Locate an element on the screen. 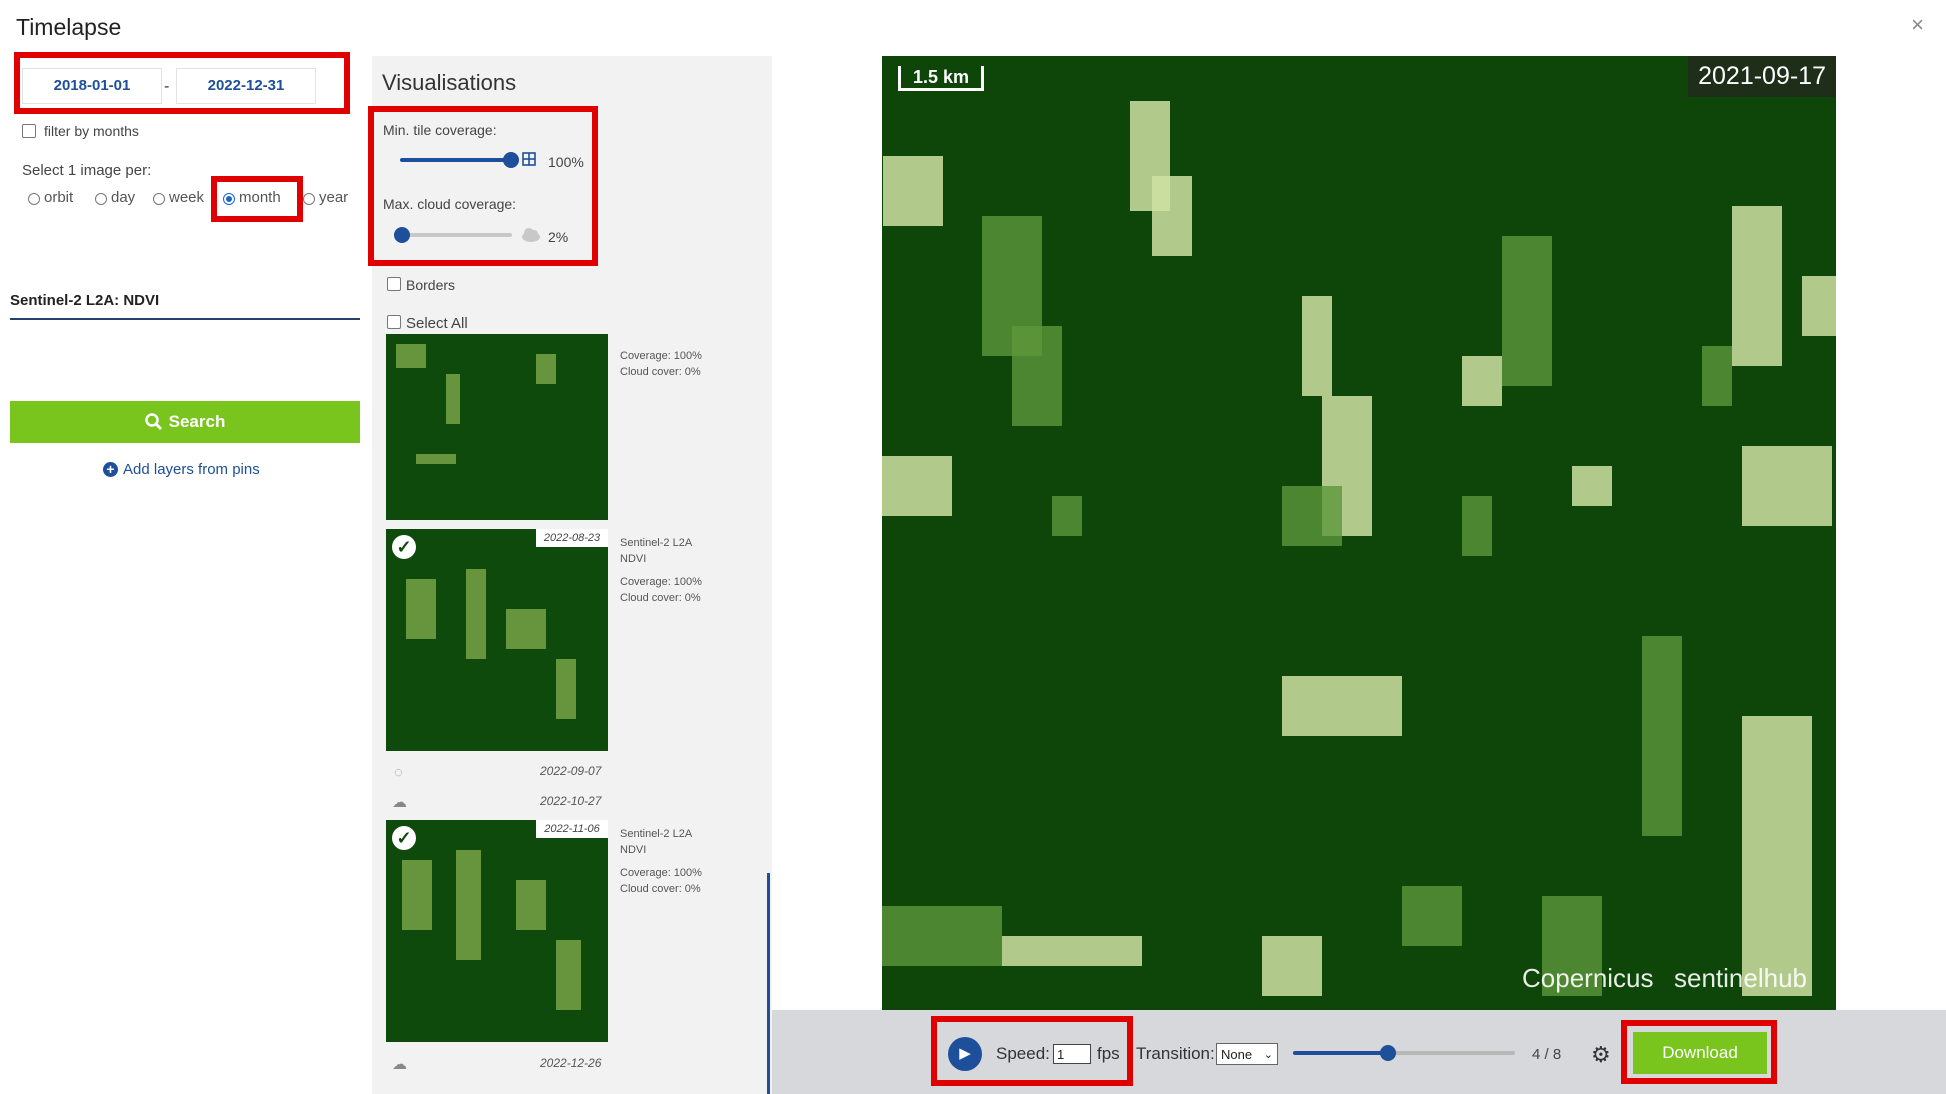  frame-slider-fill is located at coordinates (1340, 1053).